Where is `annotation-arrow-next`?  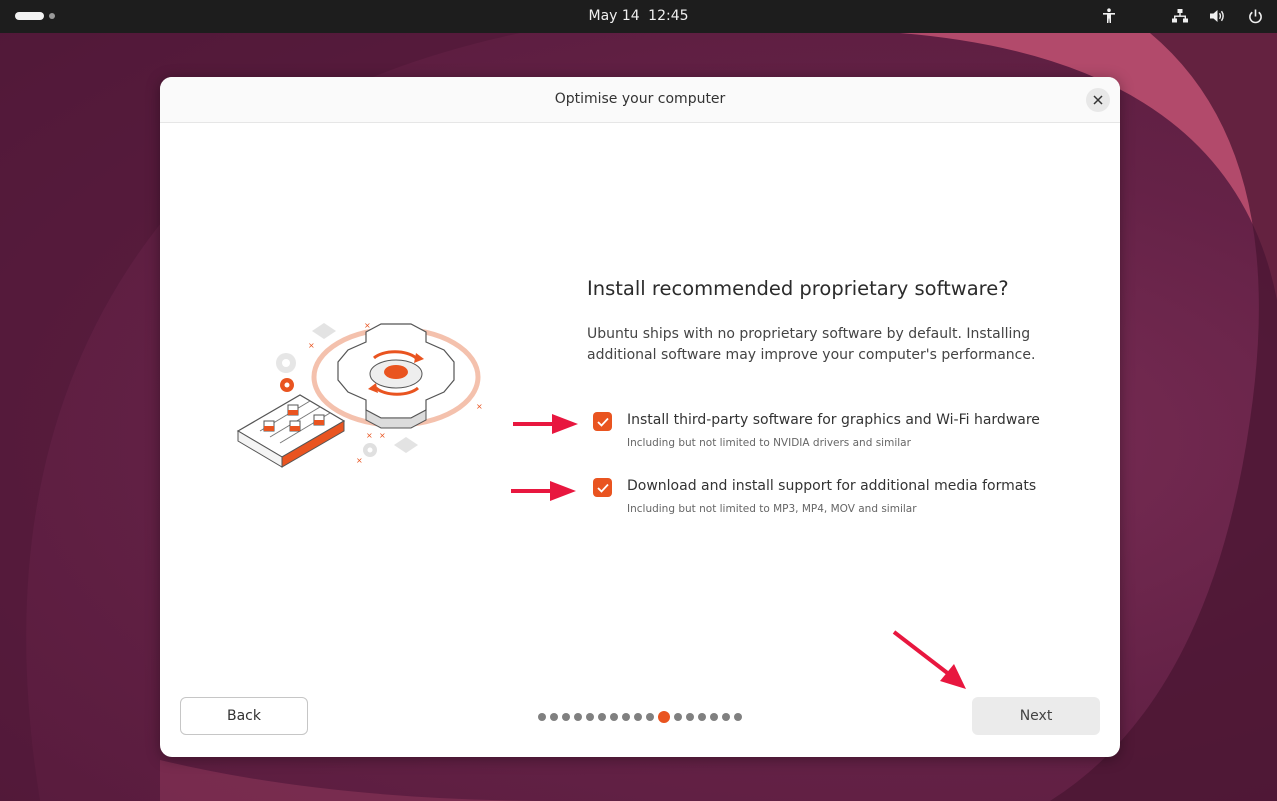
annotation-arrow-next is located at coordinates (929, 659).